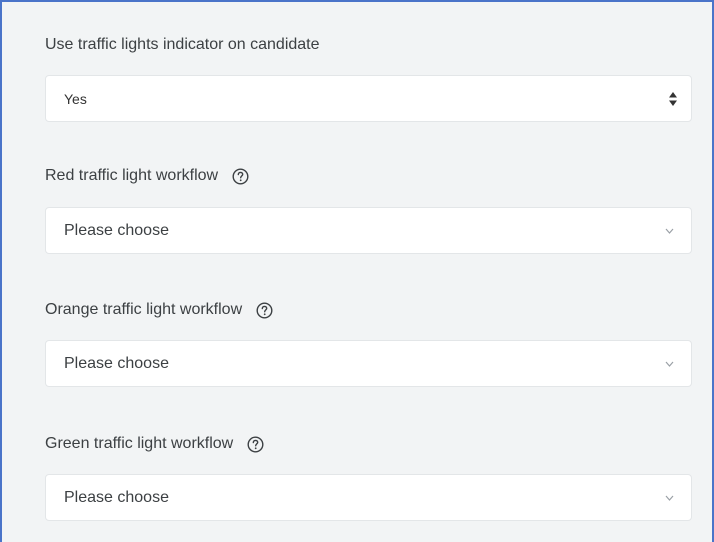  What do you see at coordinates (116, 363) in the screenshot?
I see `orange-workflow-value: Please choose` at bounding box center [116, 363].